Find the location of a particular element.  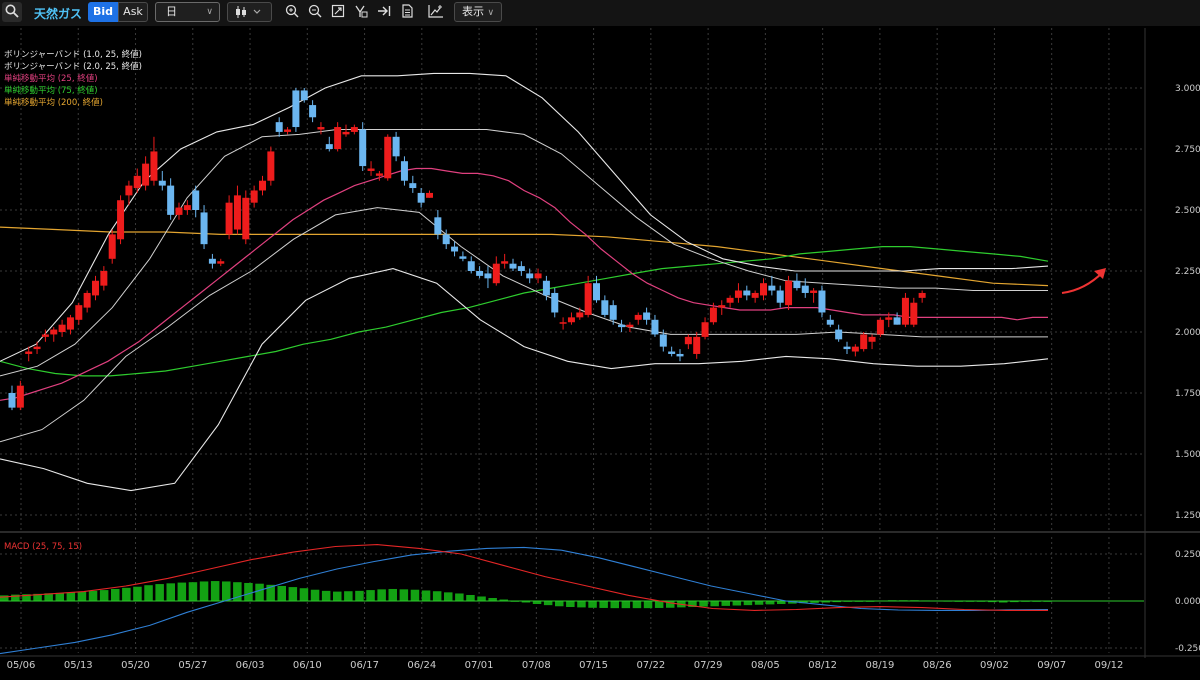

go-latest-button is located at coordinates (384, 12).